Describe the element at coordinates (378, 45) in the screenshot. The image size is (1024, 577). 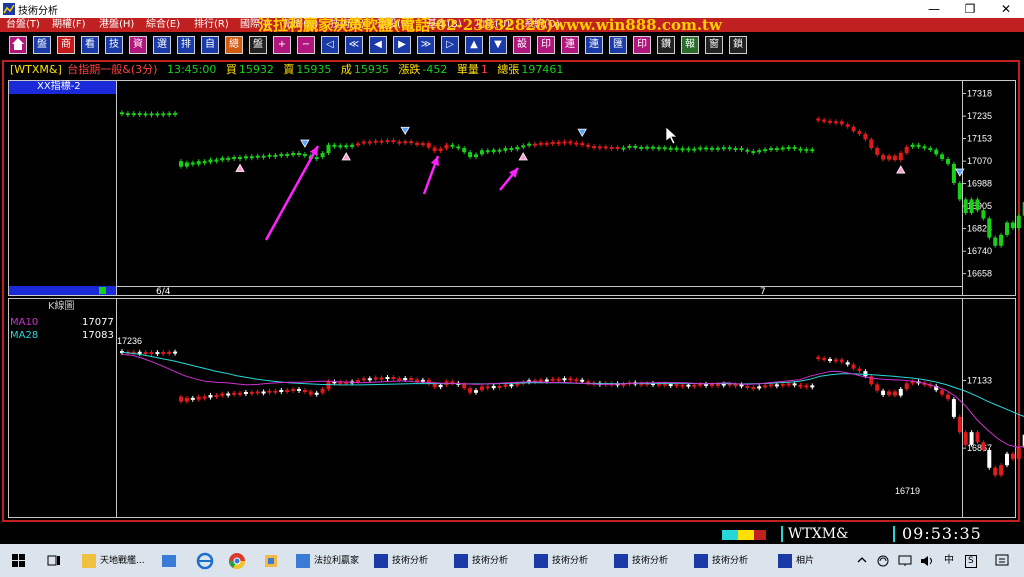
I see `toolbar-button-15: ◀` at that location.